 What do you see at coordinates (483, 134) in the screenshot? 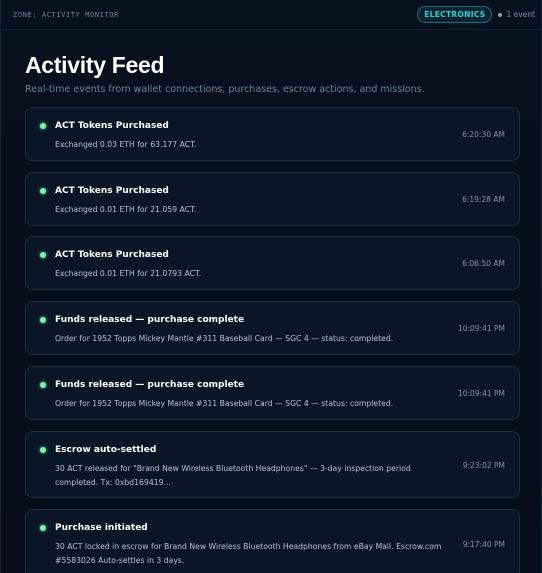
I see `event-time: 6:20:30 AM` at bounding box center [483, 134].